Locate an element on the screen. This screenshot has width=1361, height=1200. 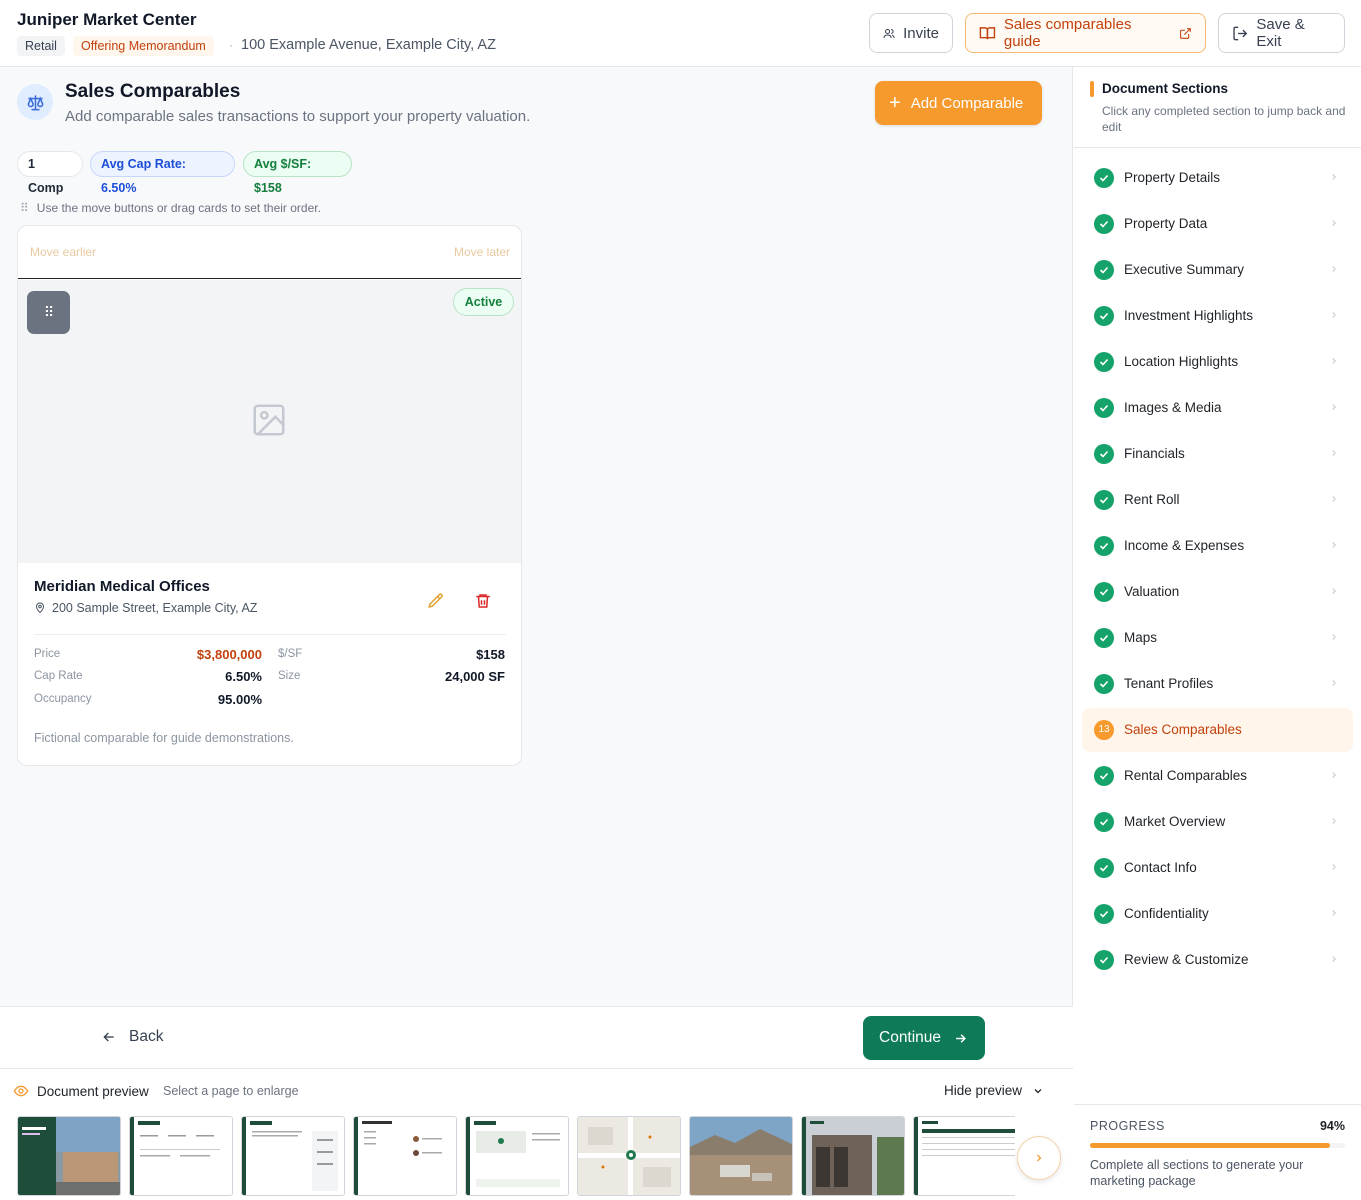
arrow-left-icon is located at coordinates (108, 1037).